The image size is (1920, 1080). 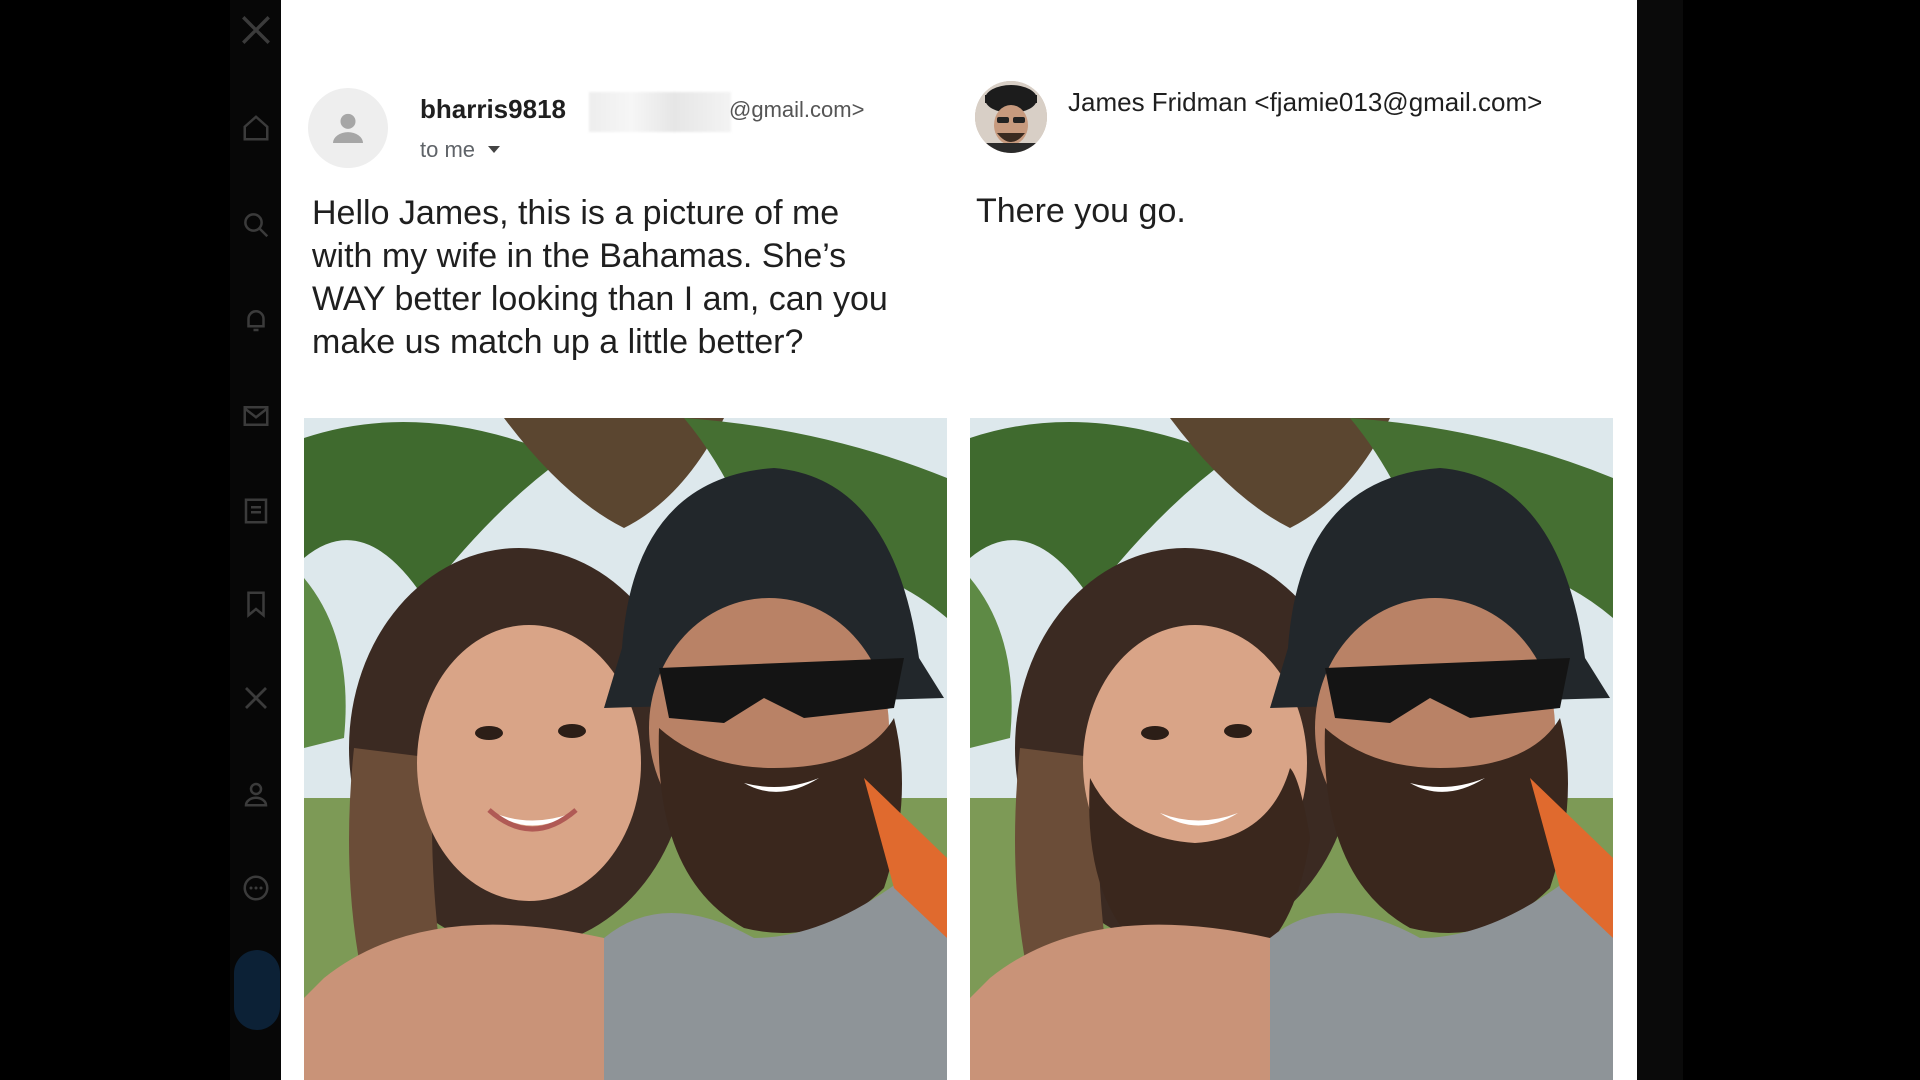 I want to click on to-me-label: to me, so click(x=448, y=149).